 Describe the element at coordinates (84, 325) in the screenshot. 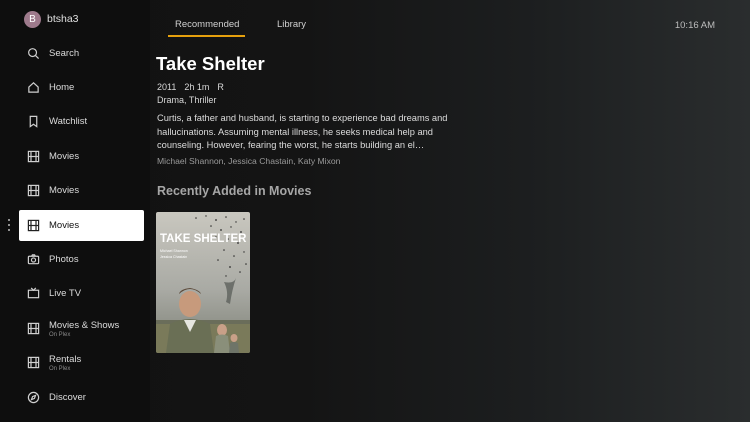

I see `sidebar-item-label: Movies & Shows` at that location.